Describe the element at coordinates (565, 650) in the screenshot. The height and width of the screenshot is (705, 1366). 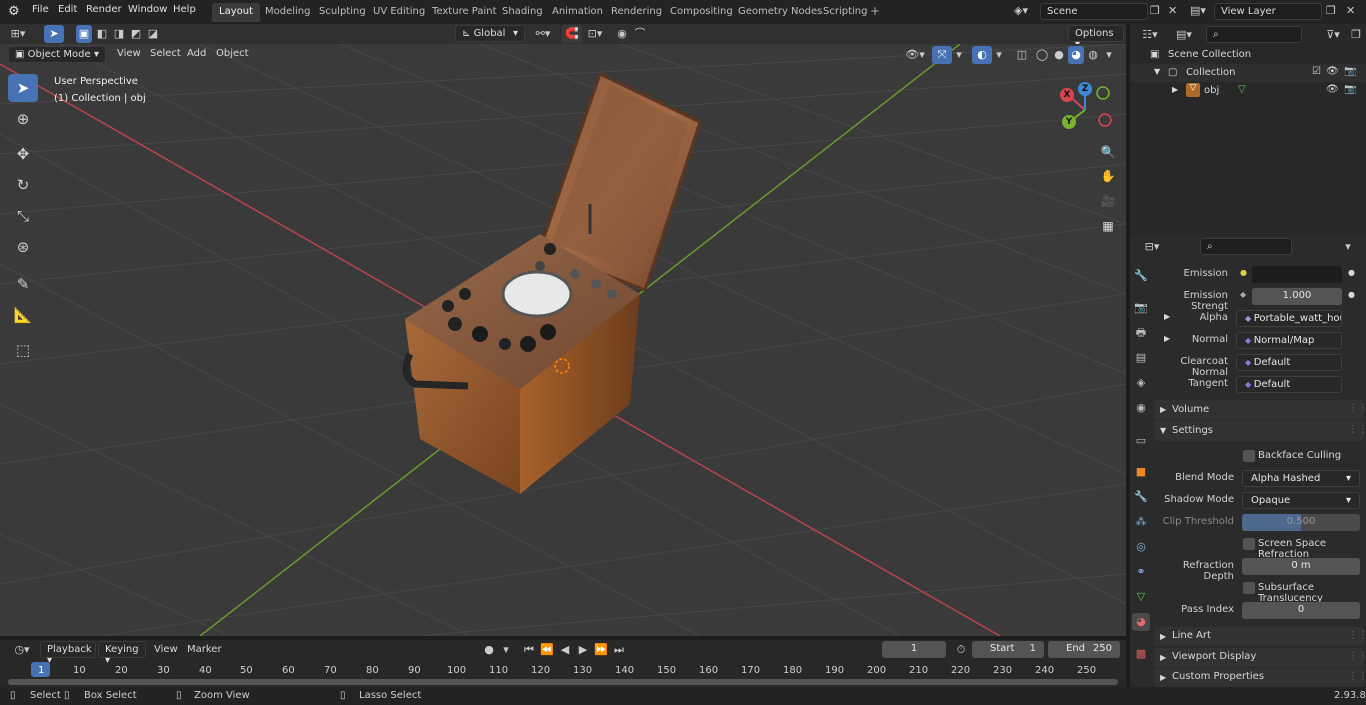
I see `play-reverse-icon: ◀` at that location.